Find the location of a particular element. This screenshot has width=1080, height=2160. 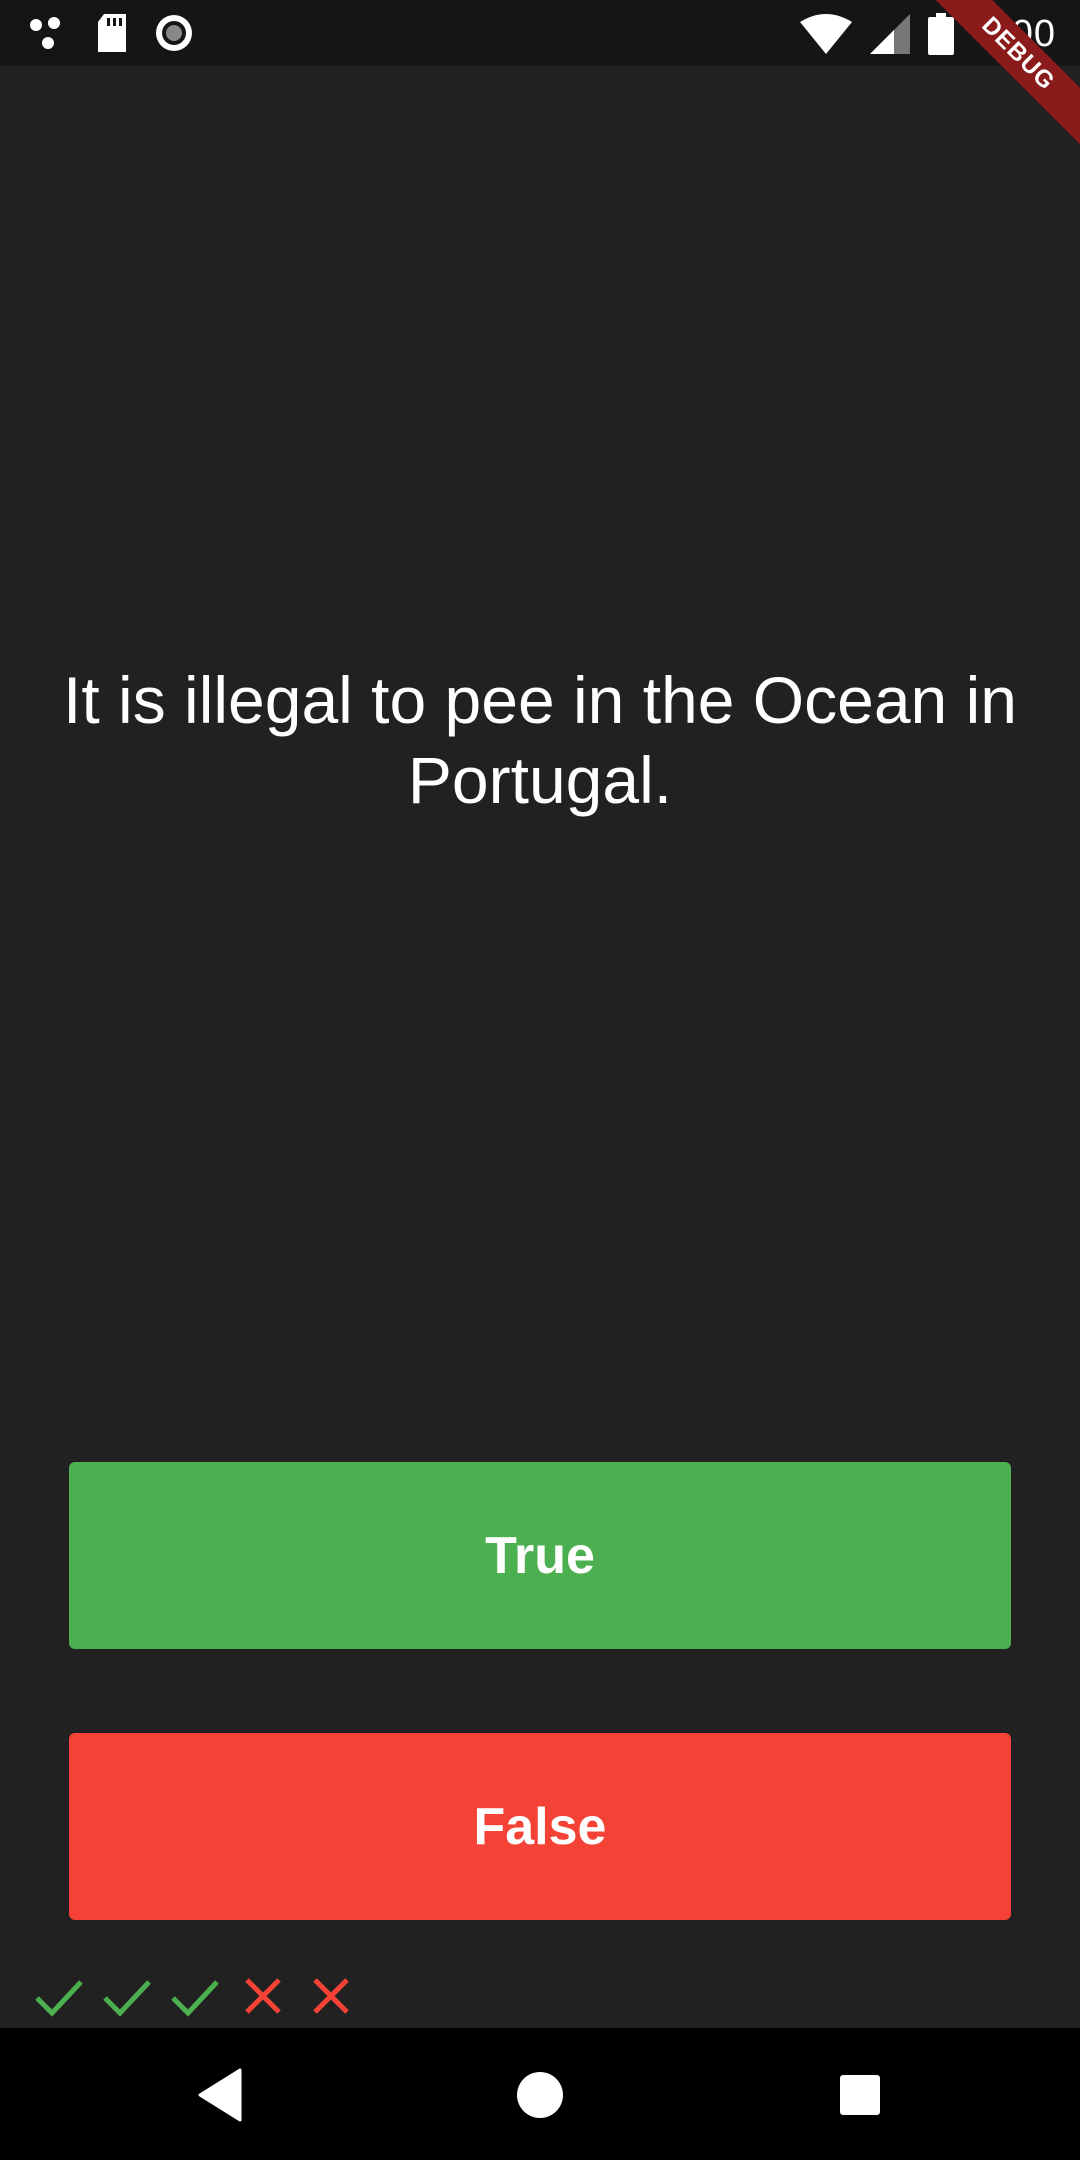

sd-card-icon is located at coordinates (112, 33).